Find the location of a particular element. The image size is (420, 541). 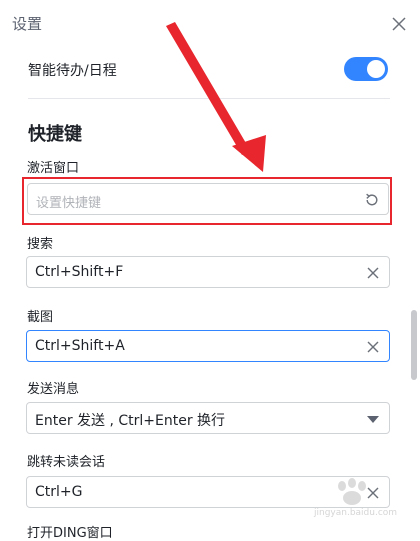

smart-todo-label: 智能待办/日程 is located at coordinates (72, 71).